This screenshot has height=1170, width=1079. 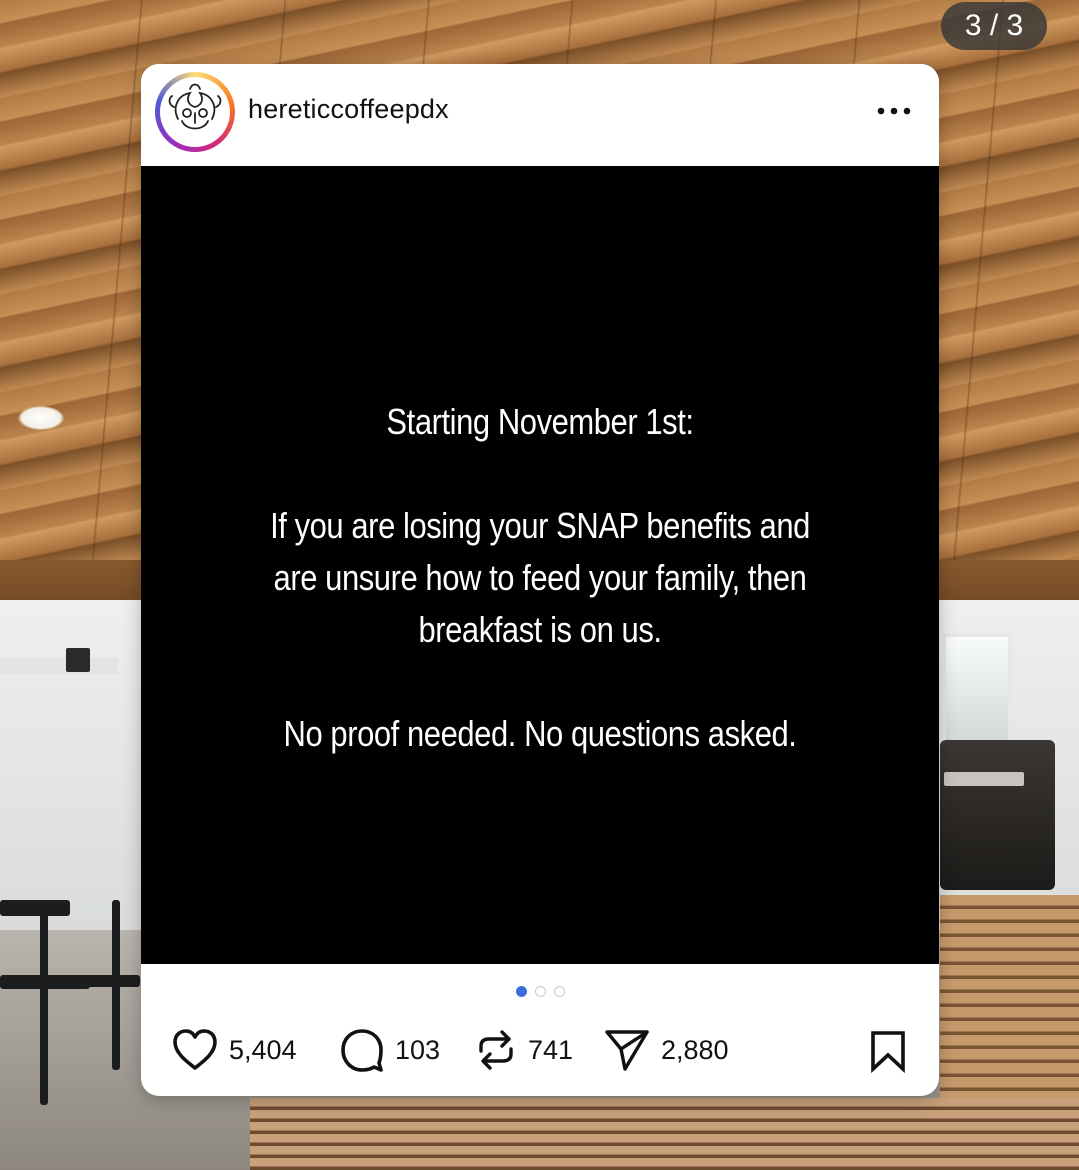 What do you see at coordinates (695, 1049) in the screenshot?
I see `share-count: 2,880` at bounding box center [695, 1049].